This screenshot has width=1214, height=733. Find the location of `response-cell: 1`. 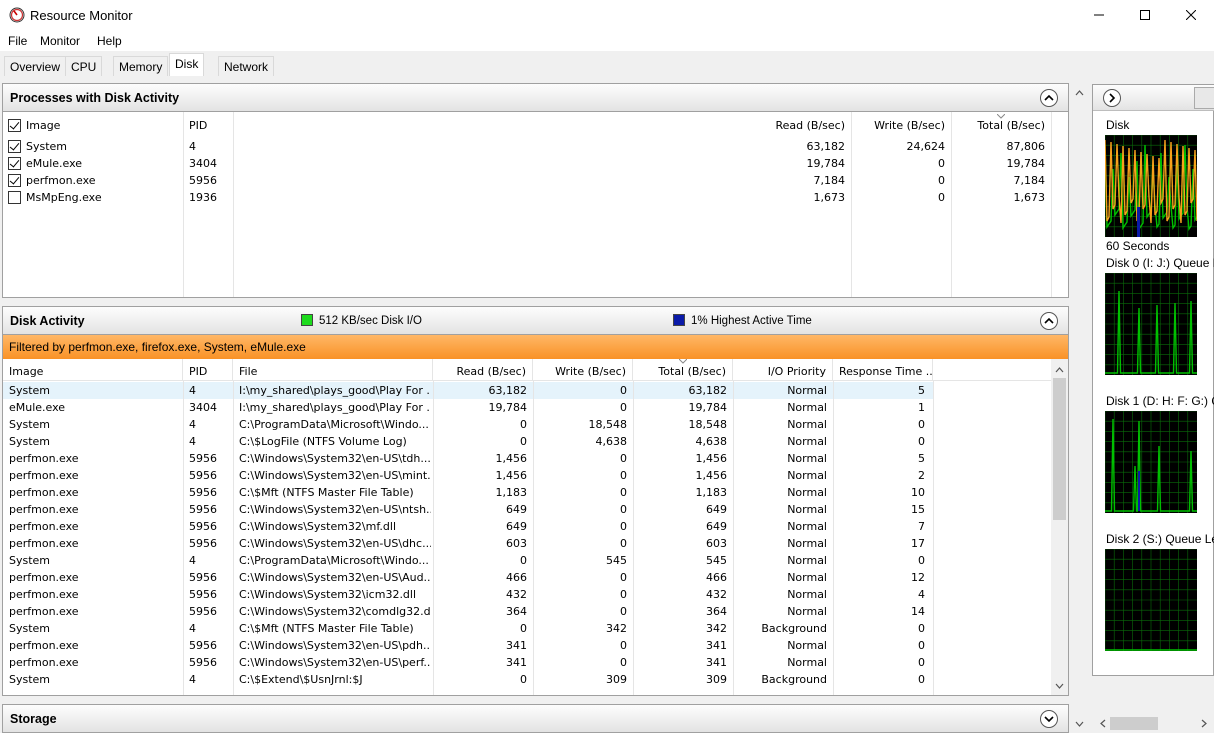

response-cell: 1 is located at coordinates (921, 407).